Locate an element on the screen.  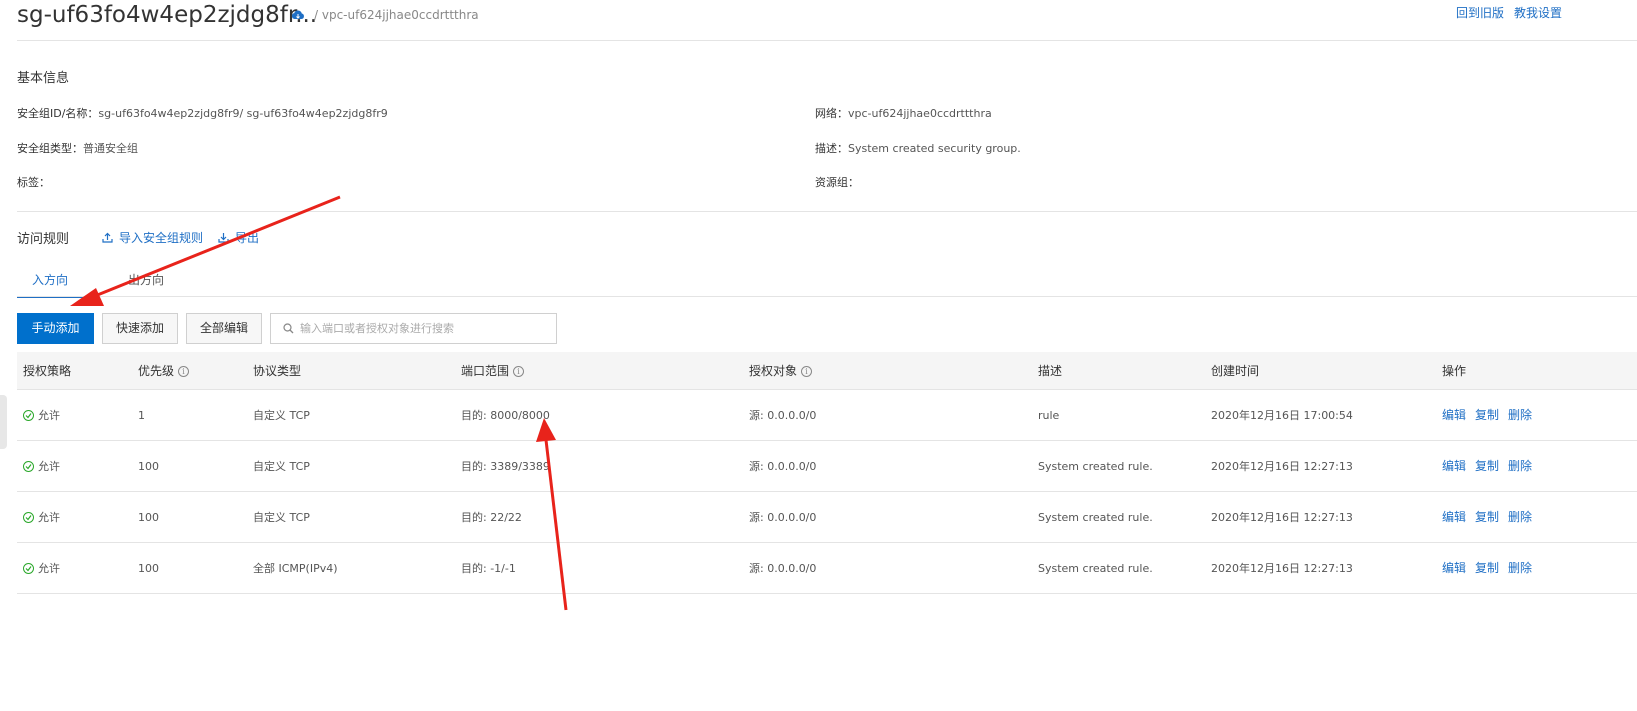
port-cell: 目的: 8000/8000 is located at coordinates (505, 415).